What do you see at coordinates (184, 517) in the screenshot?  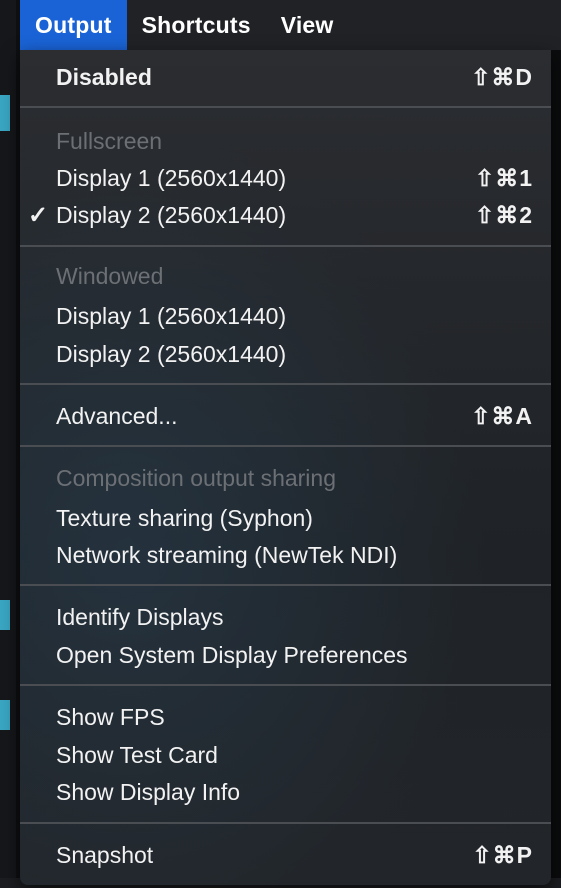 I see `menu-item-label: Texture sharing (Syphon)` at bounding box center [184, 517].